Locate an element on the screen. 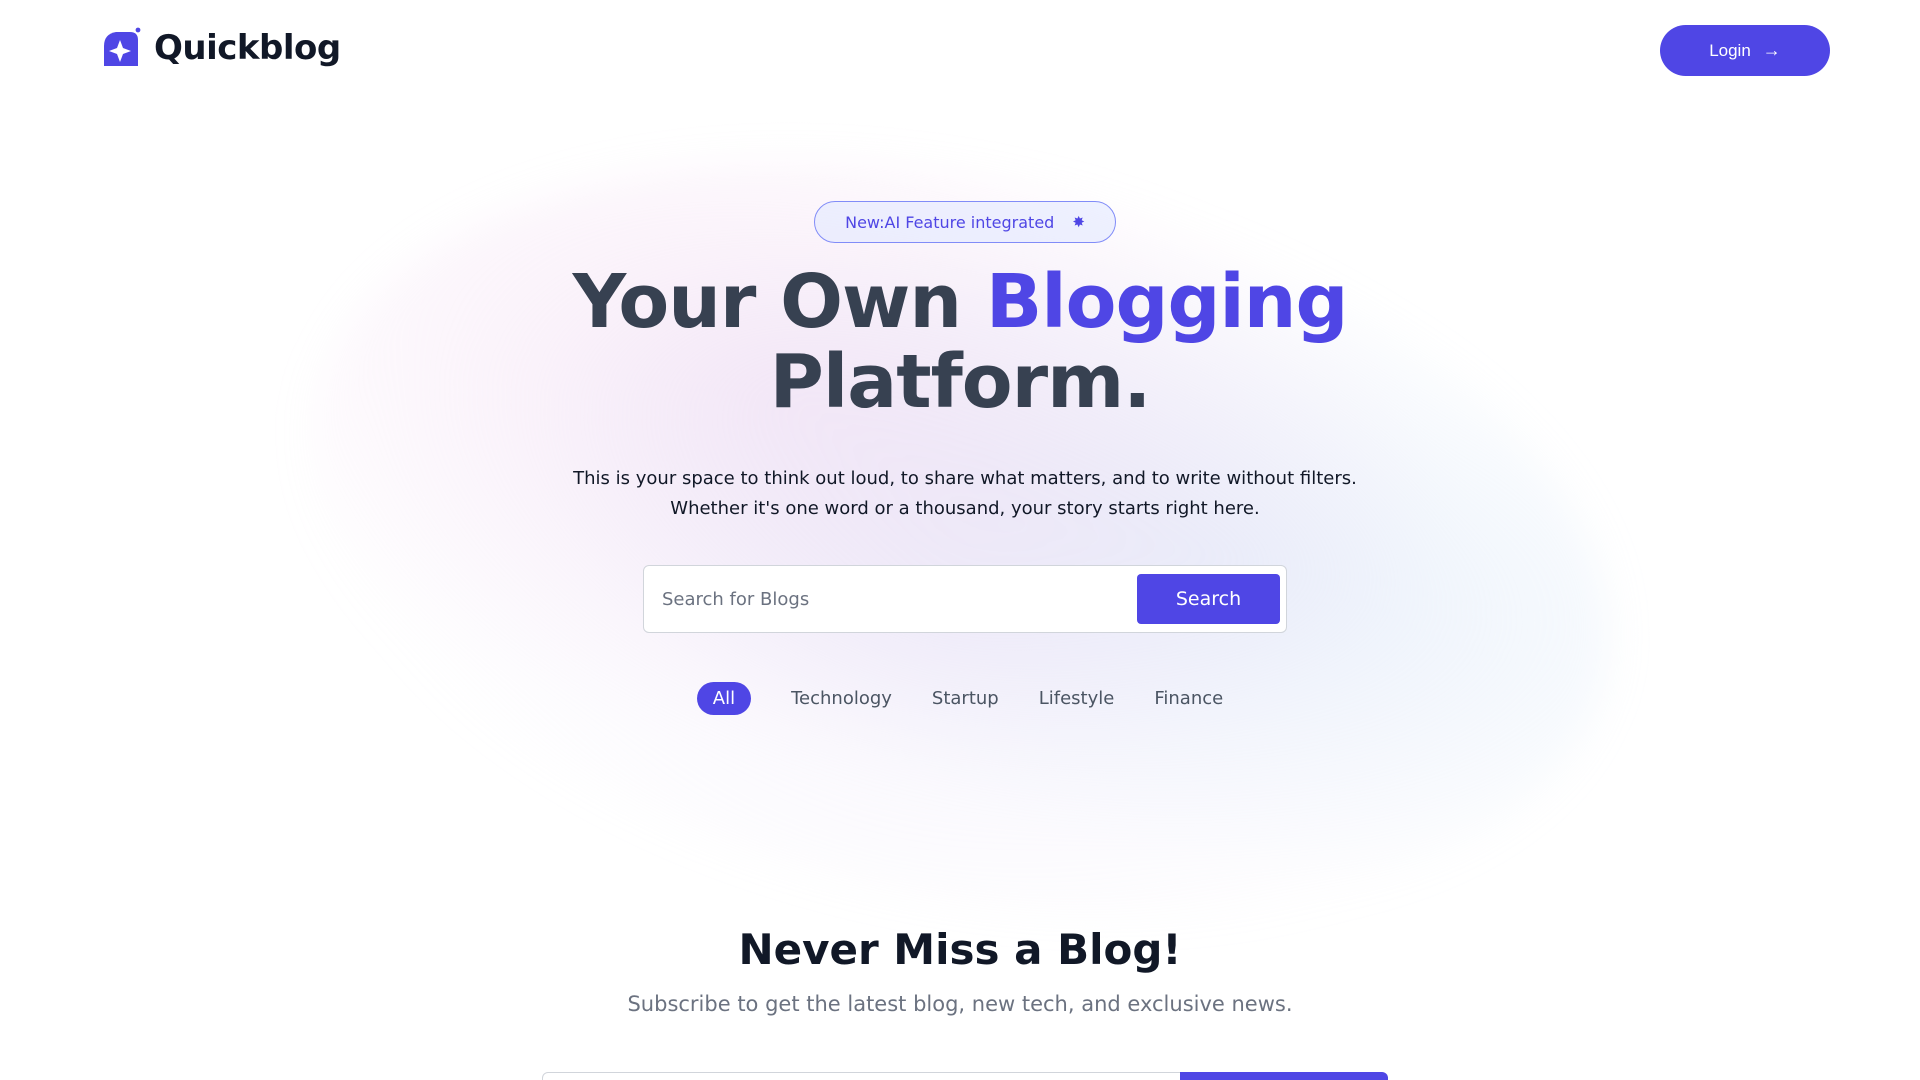 The image size is (1920, 1080). hero-title-part1: Your Own is located at coordinates (779, 302).